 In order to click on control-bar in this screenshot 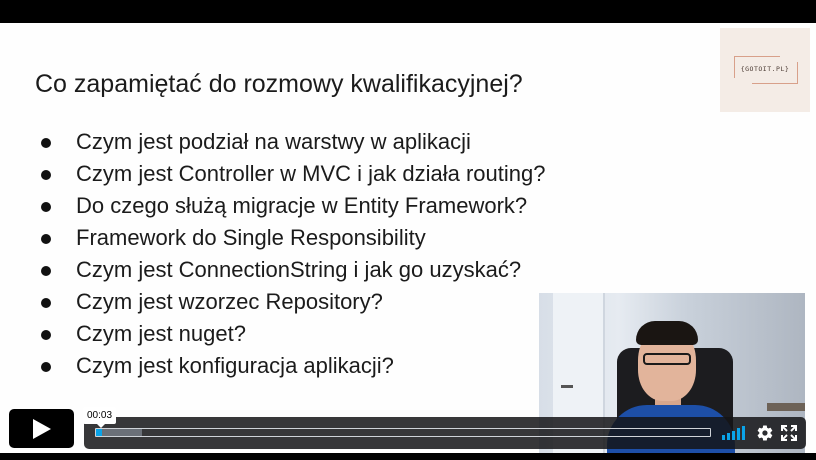, I will do `click(445, 433)`.